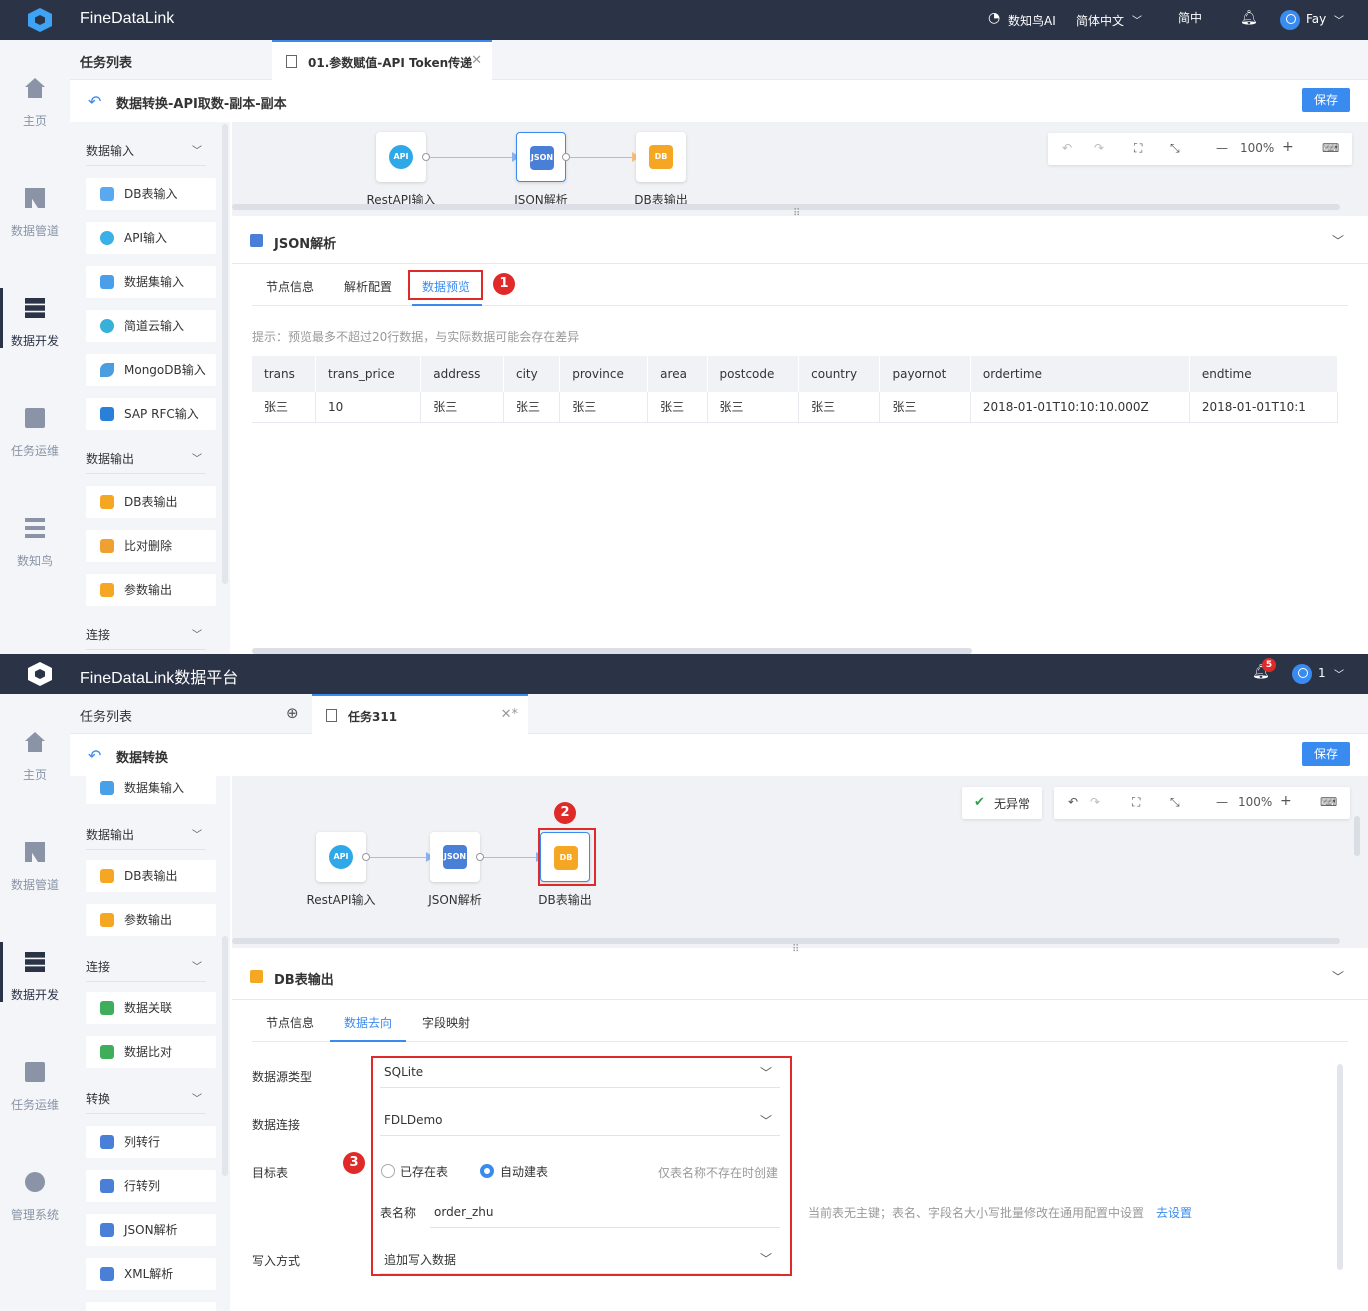 This screenshot has height=1311, width=1368. Describe the element at coordinates (1357, 836) in the screenshot. I see `canvas-vscrollbar` at that location.